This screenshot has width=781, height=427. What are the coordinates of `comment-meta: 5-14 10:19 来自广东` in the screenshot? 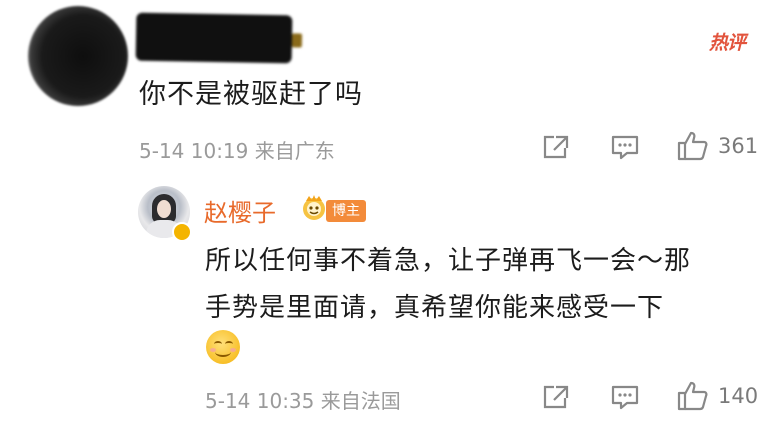 It's located at (237, 151).